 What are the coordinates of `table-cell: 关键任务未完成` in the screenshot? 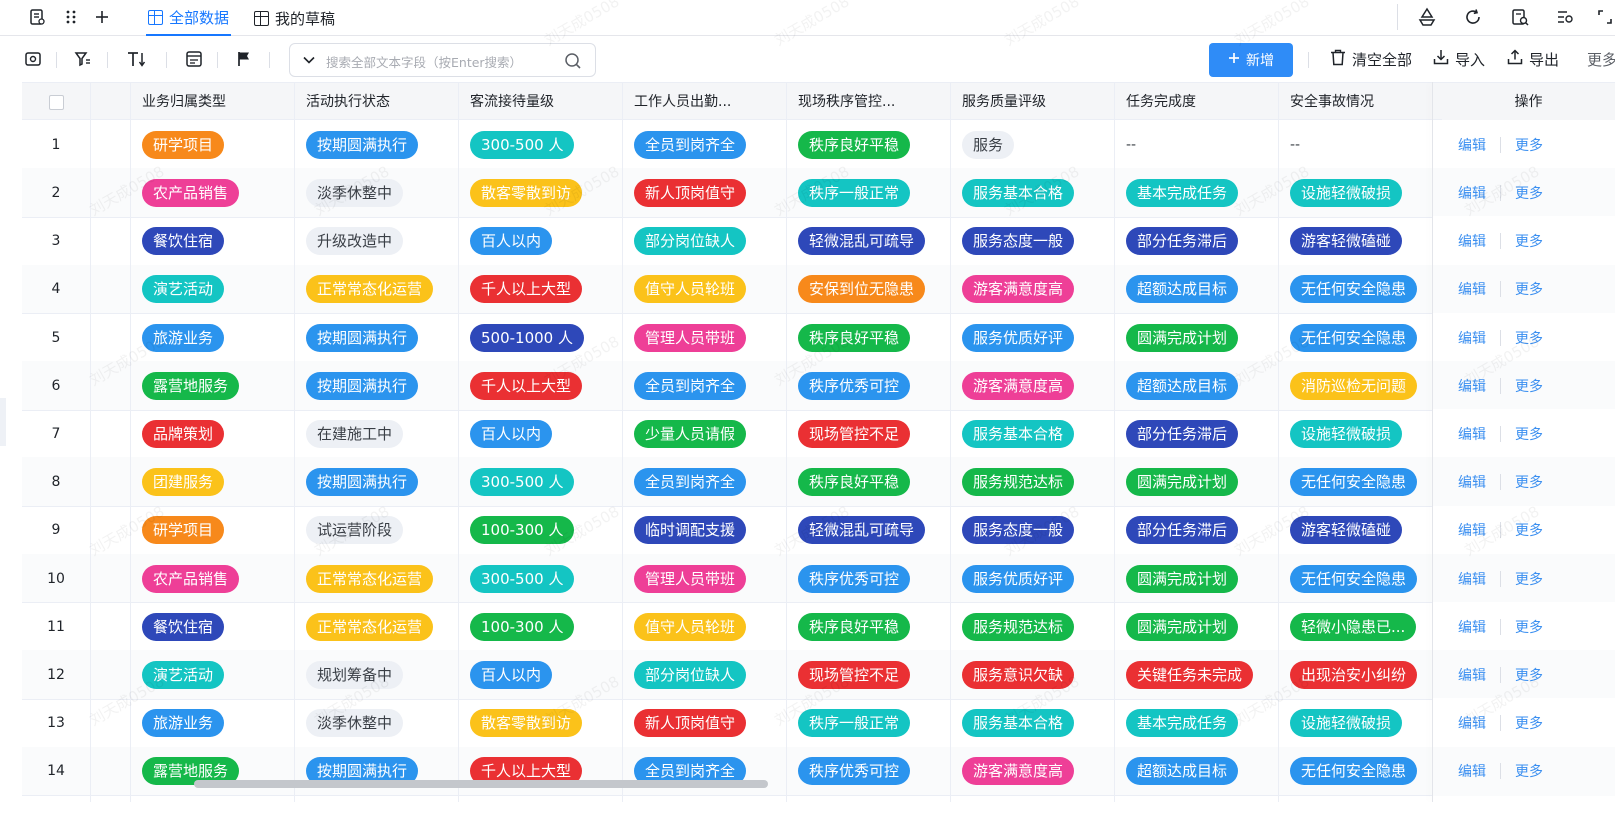 It's located at (1196, 675).